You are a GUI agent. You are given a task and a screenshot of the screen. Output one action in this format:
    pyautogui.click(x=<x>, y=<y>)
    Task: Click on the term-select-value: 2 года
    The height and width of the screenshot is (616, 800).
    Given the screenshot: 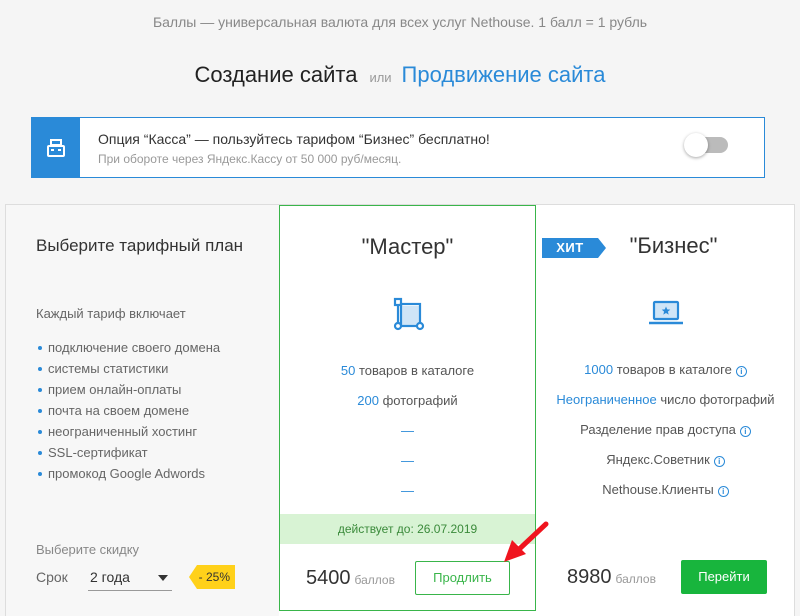 What is the action you would take?
    pyautogui.click(x=110, y=577)
    